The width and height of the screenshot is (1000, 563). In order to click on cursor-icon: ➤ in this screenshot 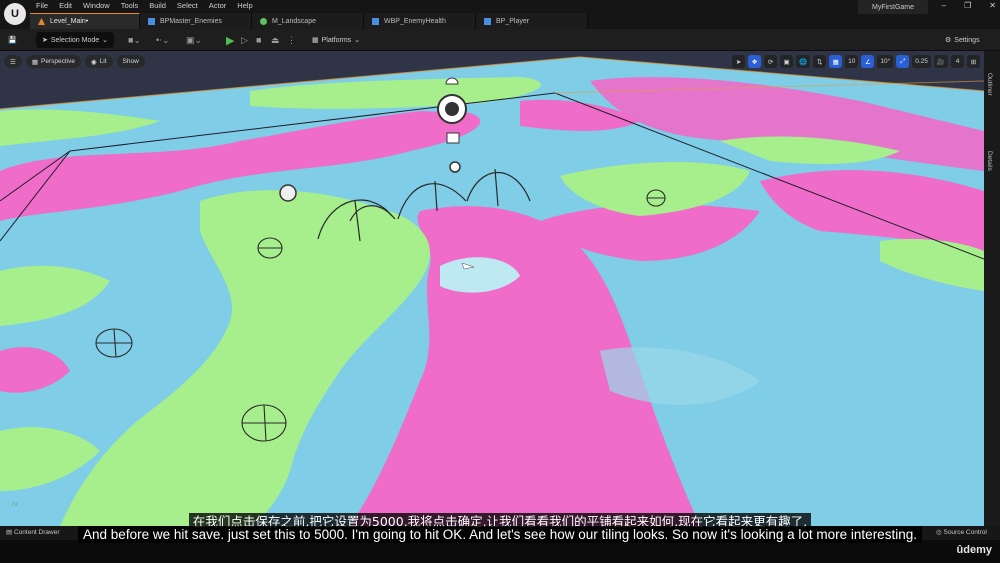, I will do `click(45, 40)`.